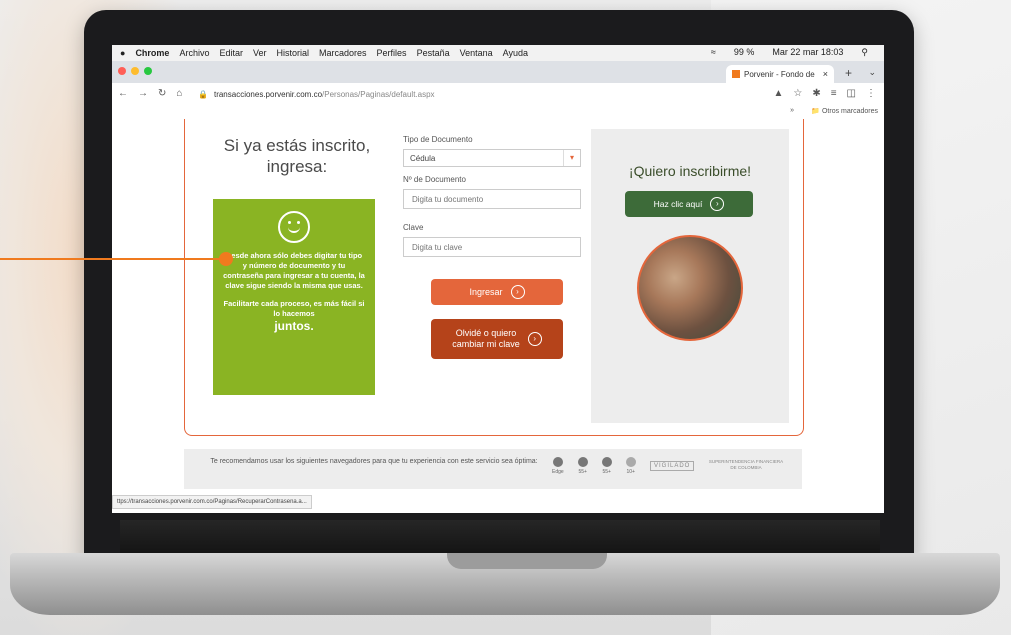 This screenshot has height=635, width=1011. I want to click on share-icon: ▲, so click(778, 93).